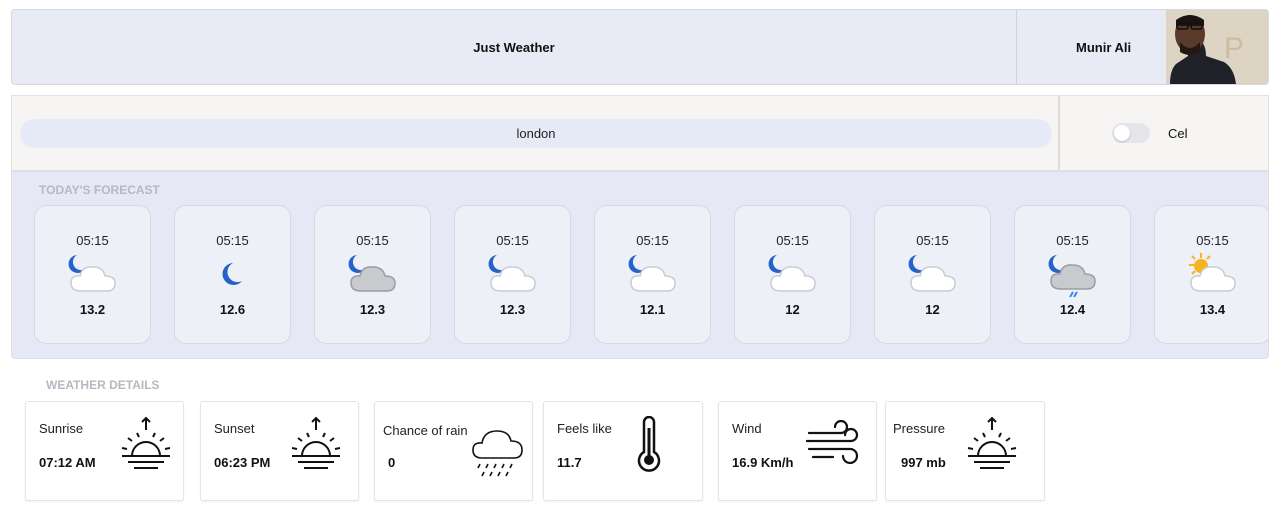 Image resolution: width=1280 pixels, height=505 pixels. Describe the element at coordinates (1142, 47) in the screenshot. I see `user-profile: Munir Ali P` at that location.